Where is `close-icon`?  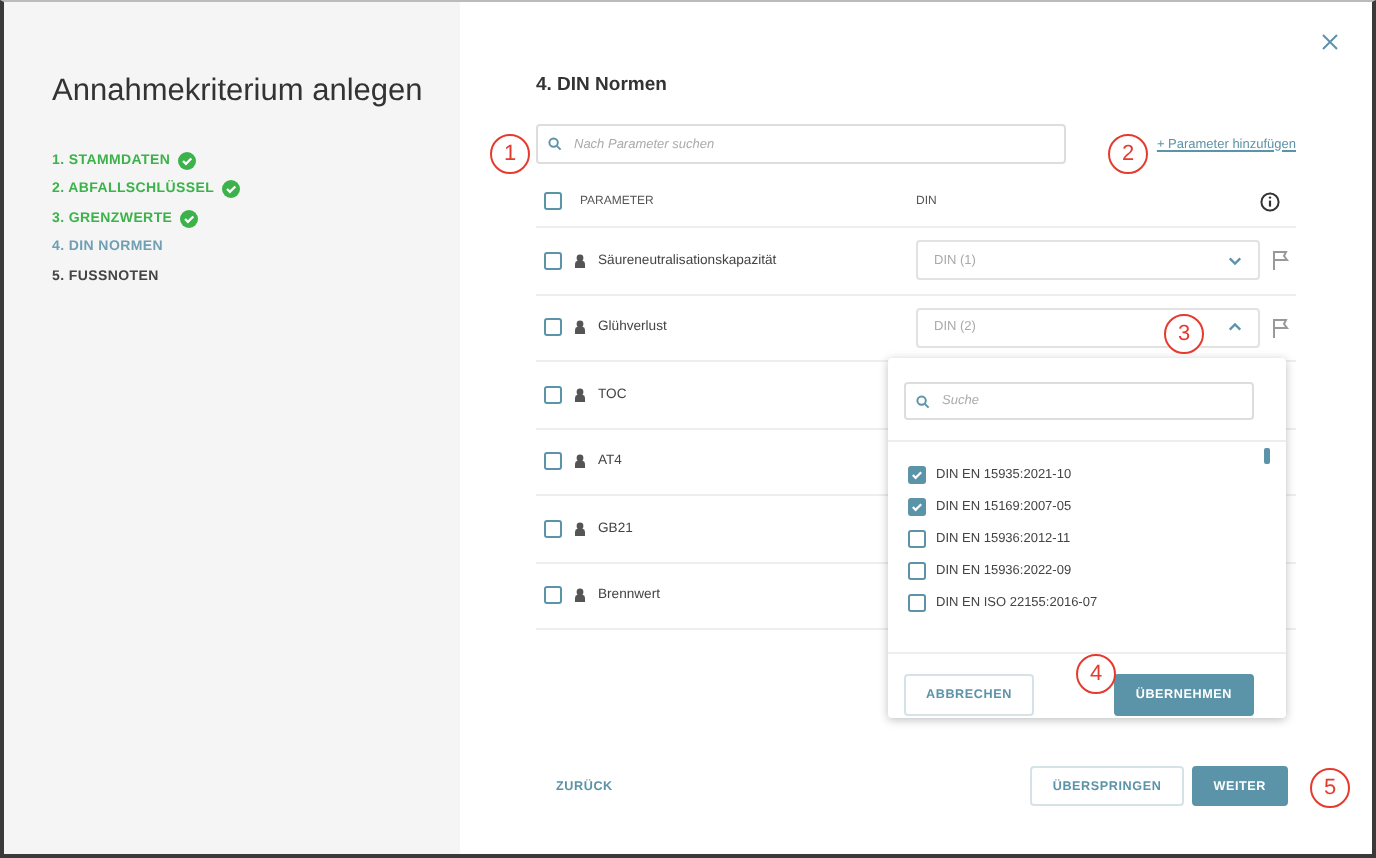
close-icon is located at coordinates (1330, 42).